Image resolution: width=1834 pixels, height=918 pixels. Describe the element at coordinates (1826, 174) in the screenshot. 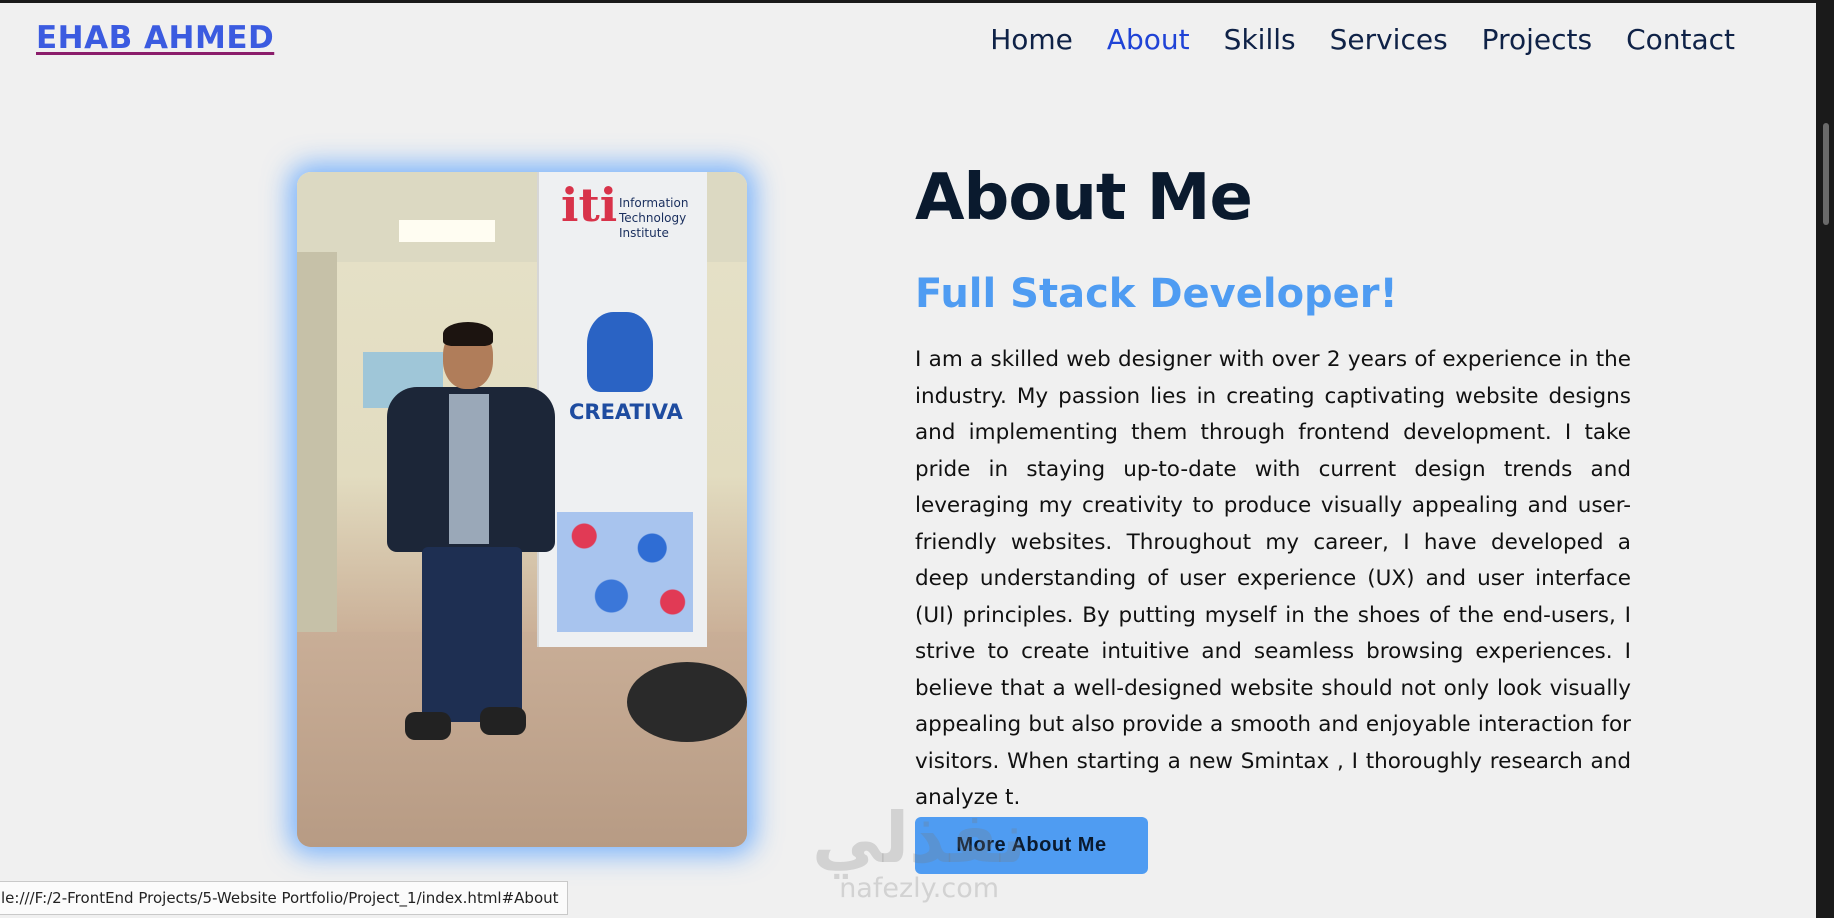

I see `scrollbar-thumb` at that location.